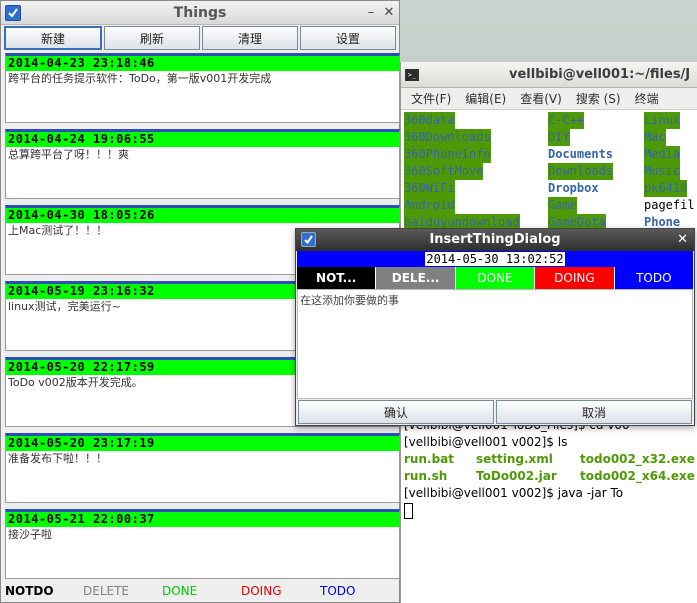  What do you see at coordinates (29, 591) in the screenshot?
I see `status-notdo: NOTDO` at bounding box center [29, 591].